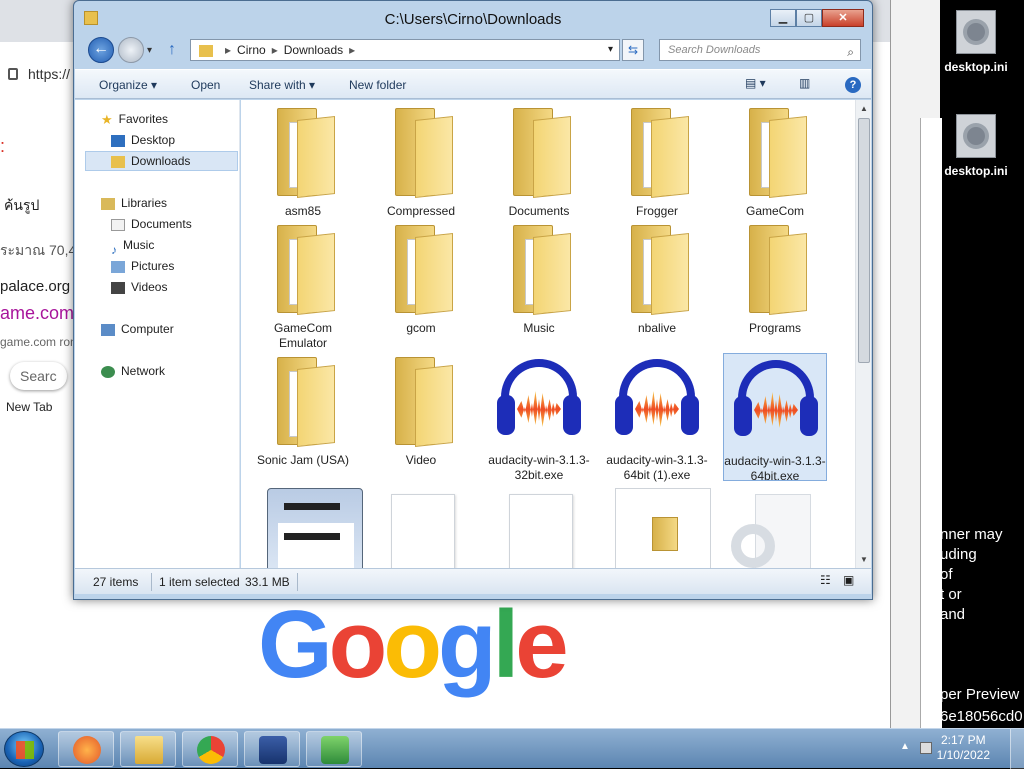  I want to click on browser-result-site: palace.org ›, so click(39, 286).